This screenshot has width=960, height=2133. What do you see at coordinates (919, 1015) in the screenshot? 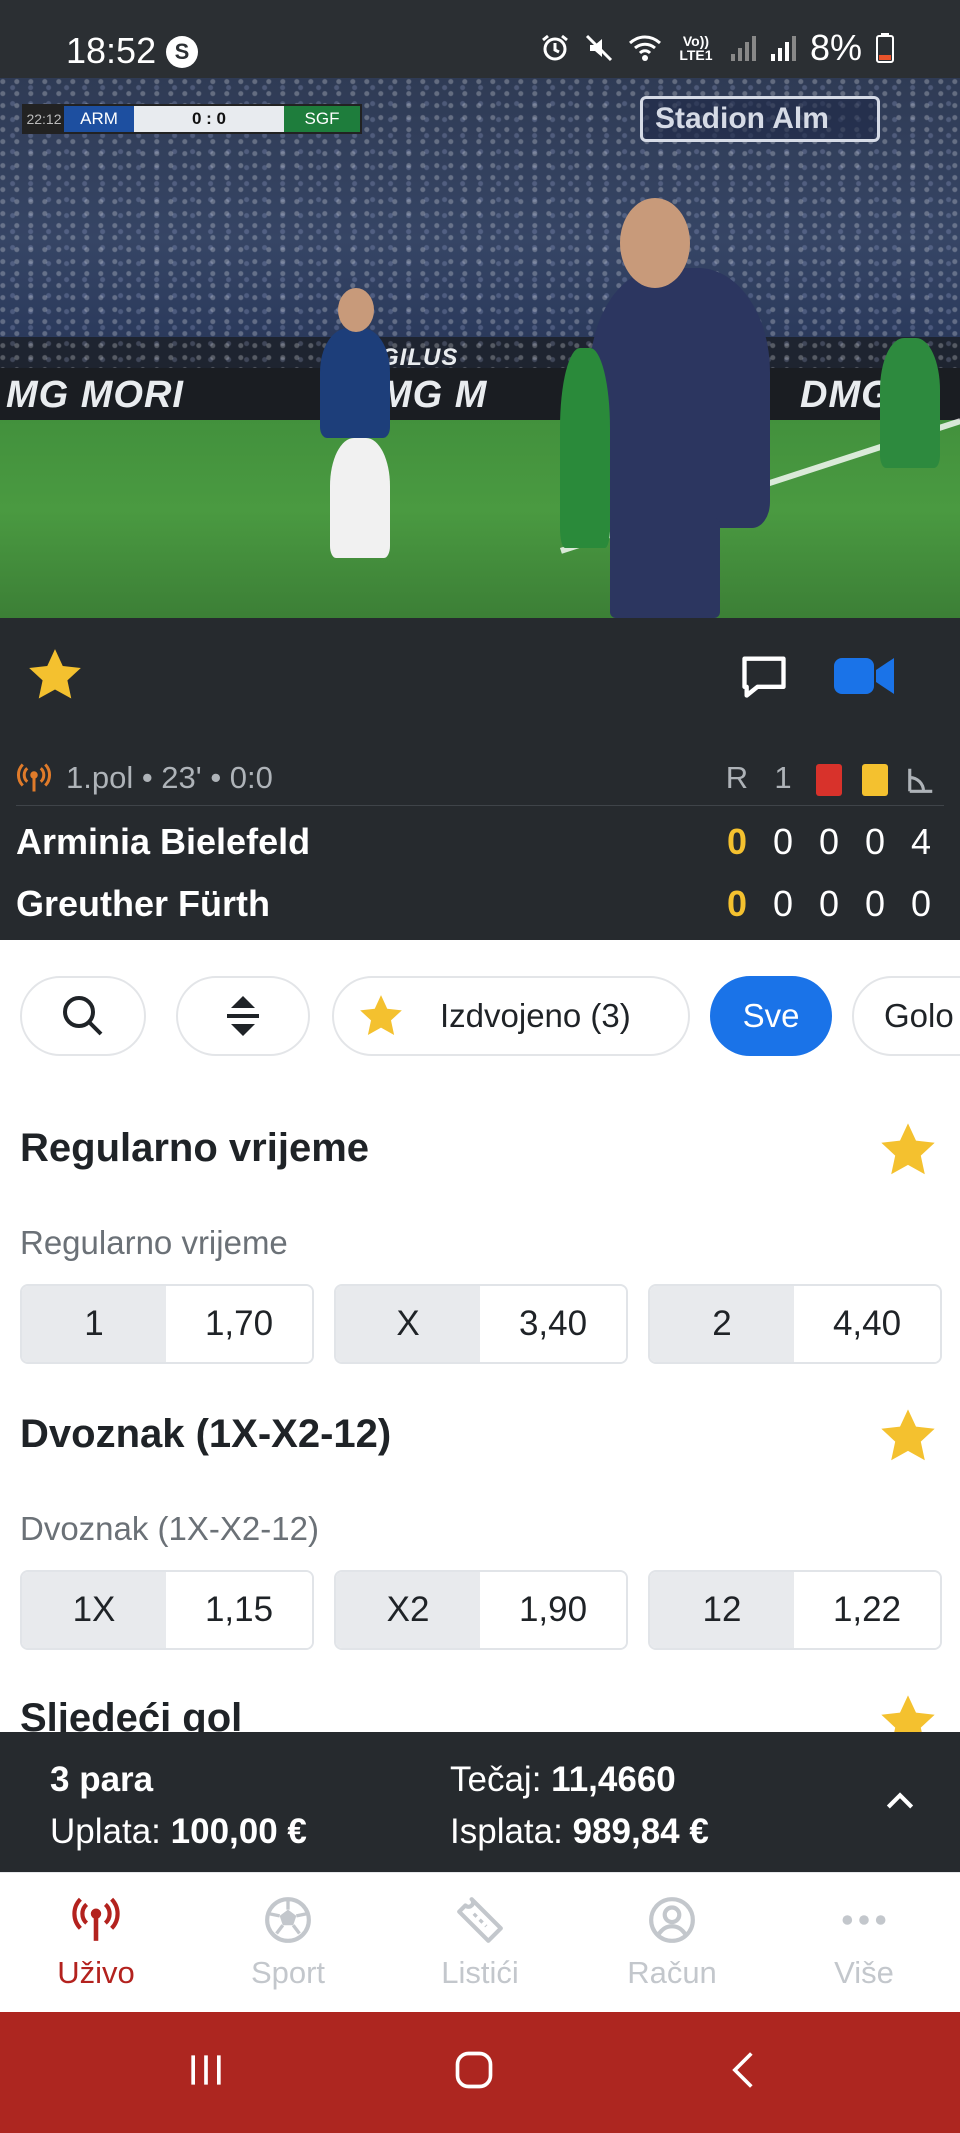
I see `goals-chip-label: Golo` at bounding box center [919, 1015].